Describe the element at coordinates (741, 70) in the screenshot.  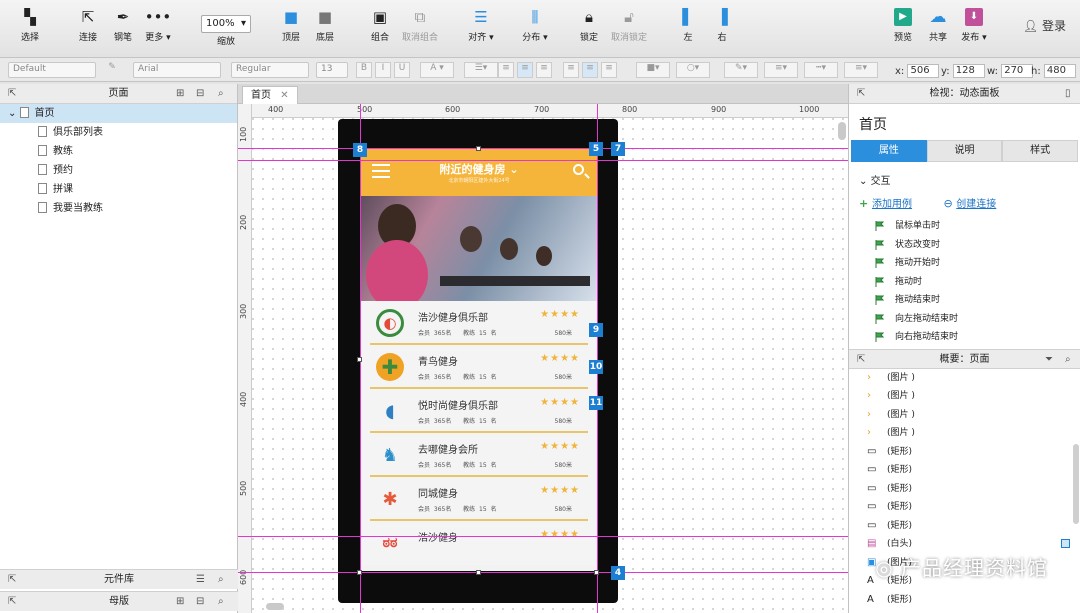
I see `line-color-button: ✎▾` at that location.